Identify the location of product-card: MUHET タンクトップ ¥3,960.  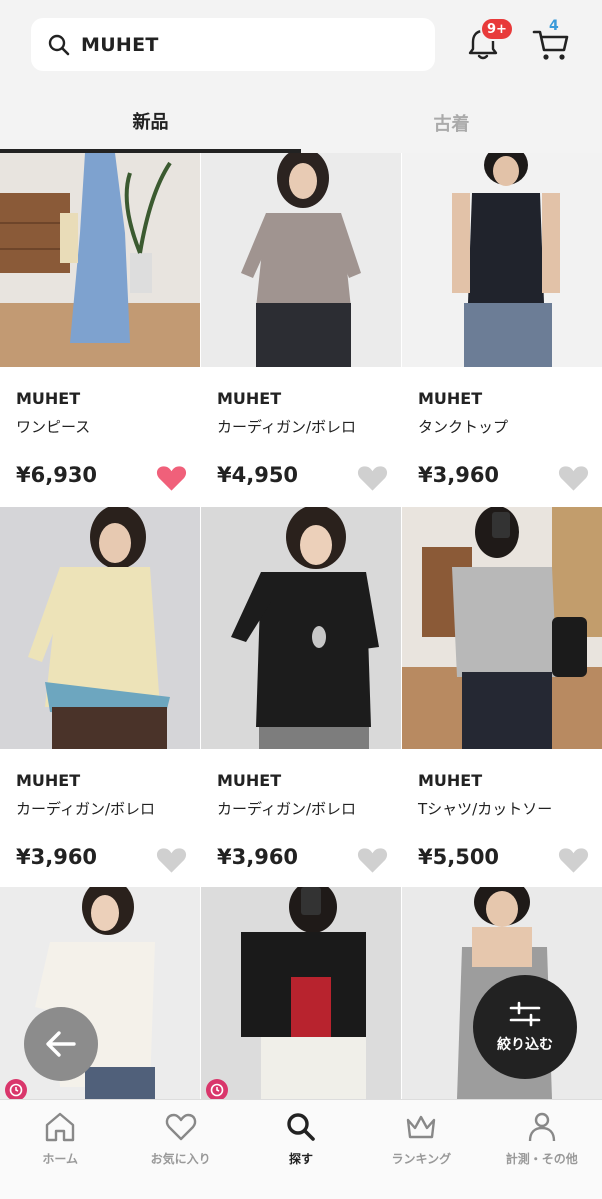
(502, 329).